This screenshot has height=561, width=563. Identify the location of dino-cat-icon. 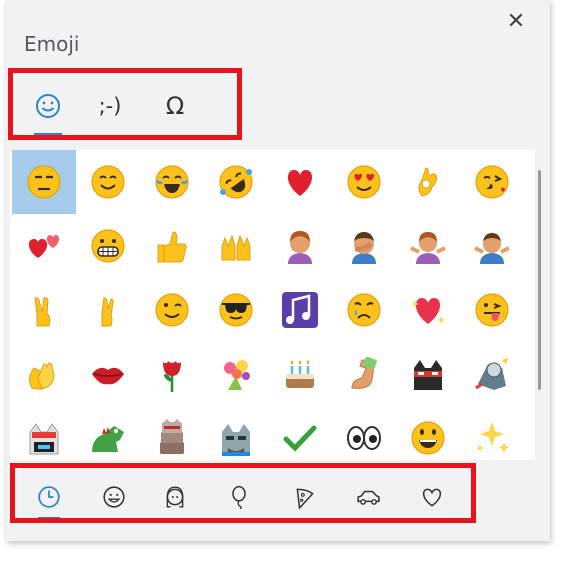
(108, 439).